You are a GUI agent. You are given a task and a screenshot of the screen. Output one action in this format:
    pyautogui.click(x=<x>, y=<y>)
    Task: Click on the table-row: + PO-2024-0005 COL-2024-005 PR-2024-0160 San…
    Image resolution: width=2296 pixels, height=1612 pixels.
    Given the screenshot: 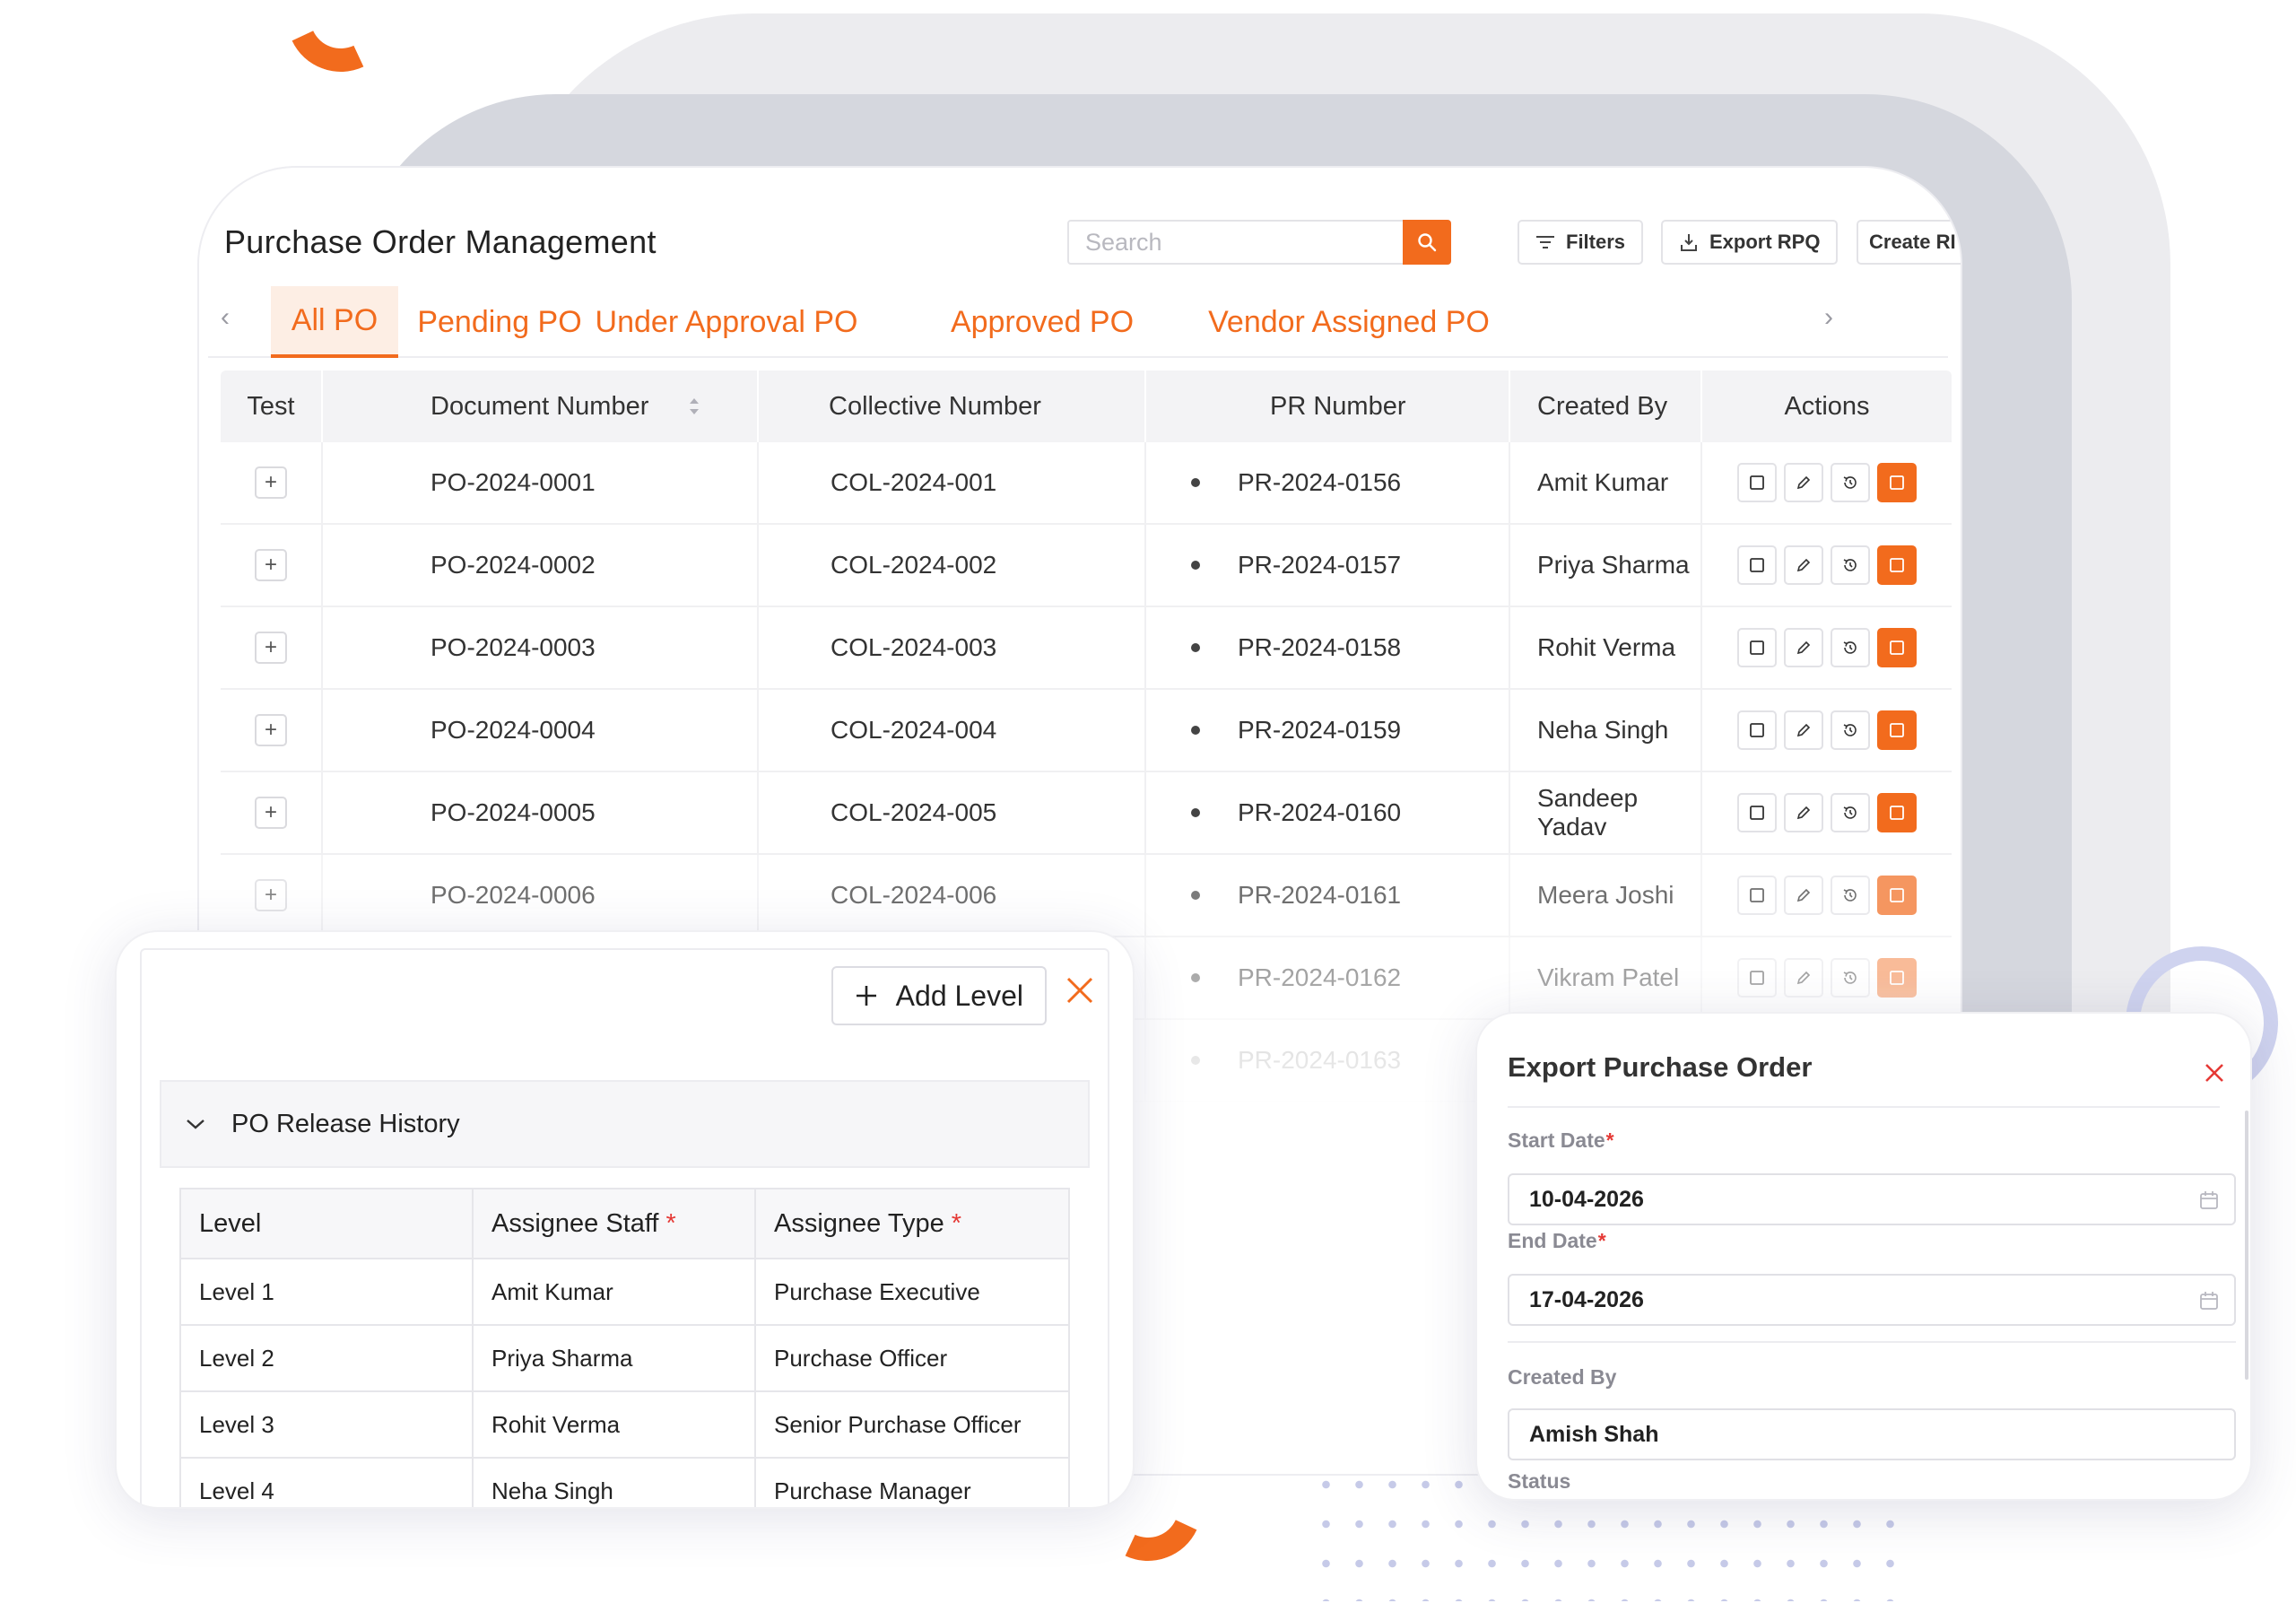 What is the action you would take?
    pyautogui.click(x=1086, y=813)
    